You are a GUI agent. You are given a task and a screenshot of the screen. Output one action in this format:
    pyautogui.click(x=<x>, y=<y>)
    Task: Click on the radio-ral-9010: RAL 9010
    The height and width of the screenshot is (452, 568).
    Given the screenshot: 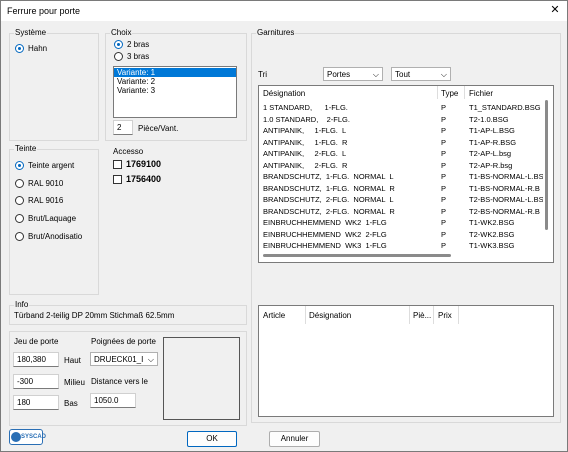 What is the action you would take?
    pyautogui.click(x=39, y=183)
    